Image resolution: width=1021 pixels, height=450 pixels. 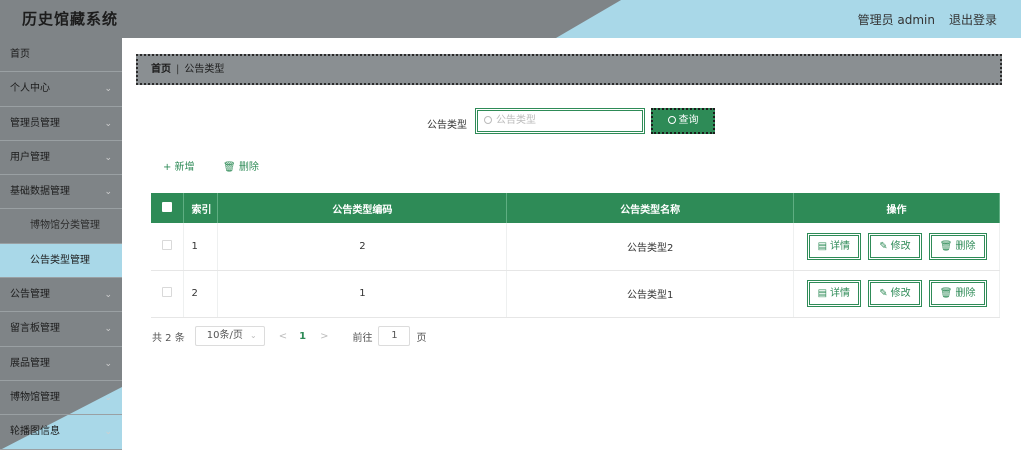 I want to click on search-button: 查询, so click(x=683, y=121).